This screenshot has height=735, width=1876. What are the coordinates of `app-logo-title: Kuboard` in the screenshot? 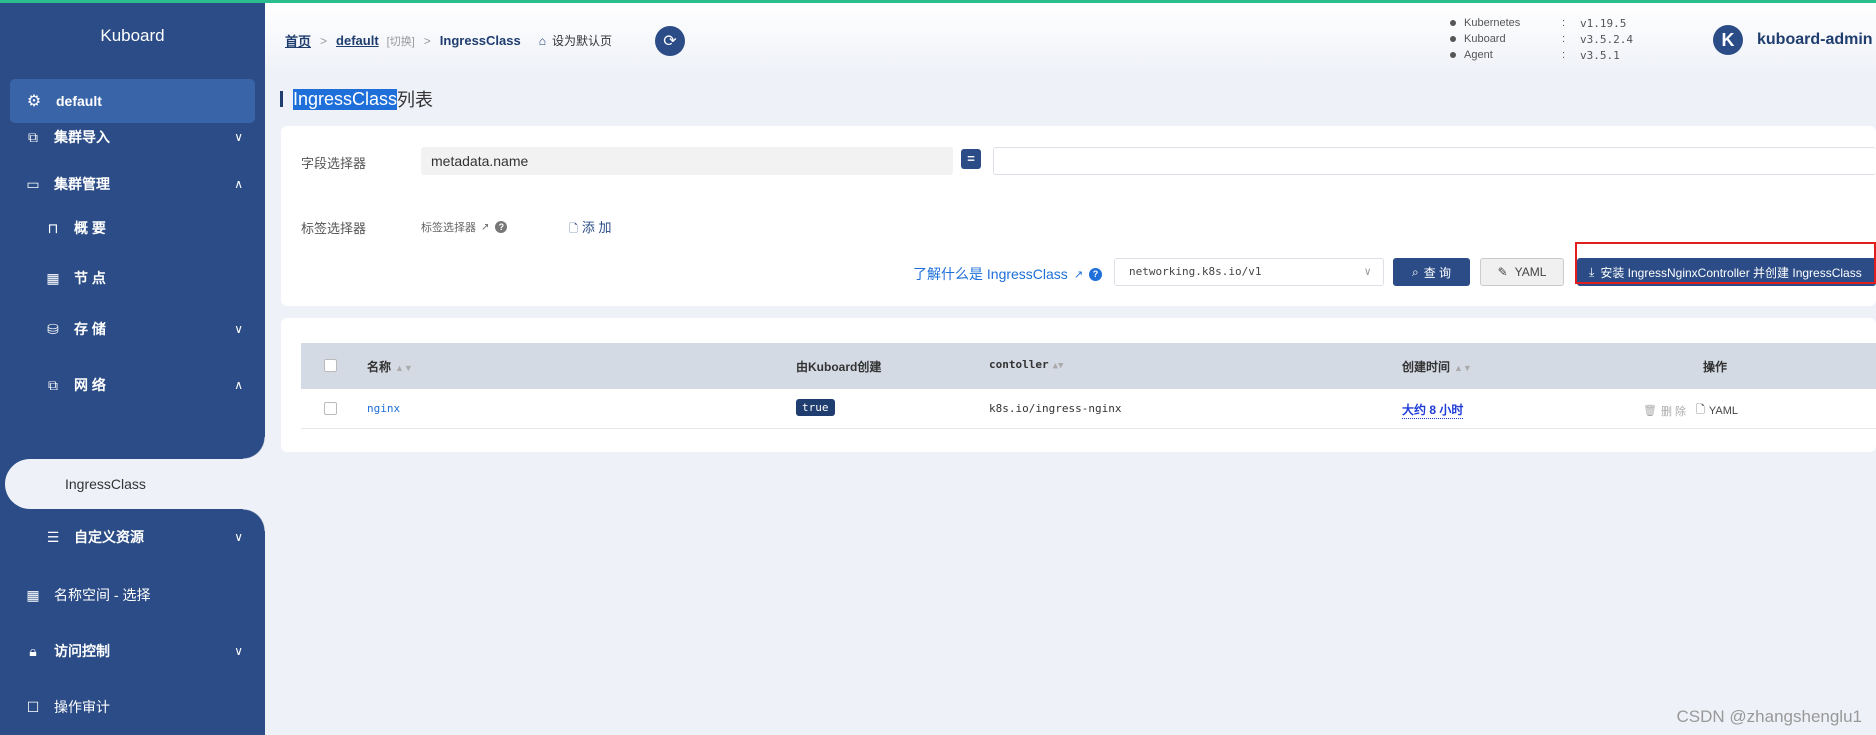 It's located at (132, 36).